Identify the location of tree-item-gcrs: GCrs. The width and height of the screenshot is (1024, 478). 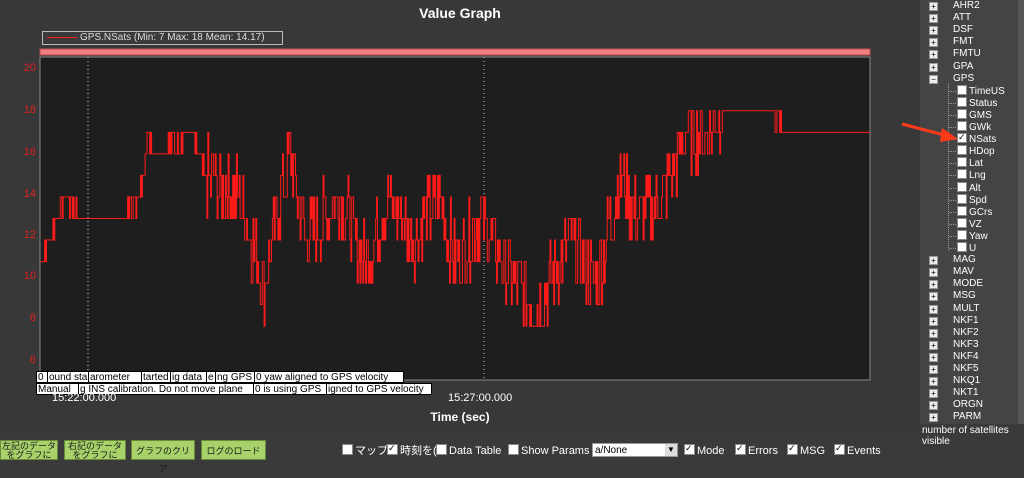
(970, 211).